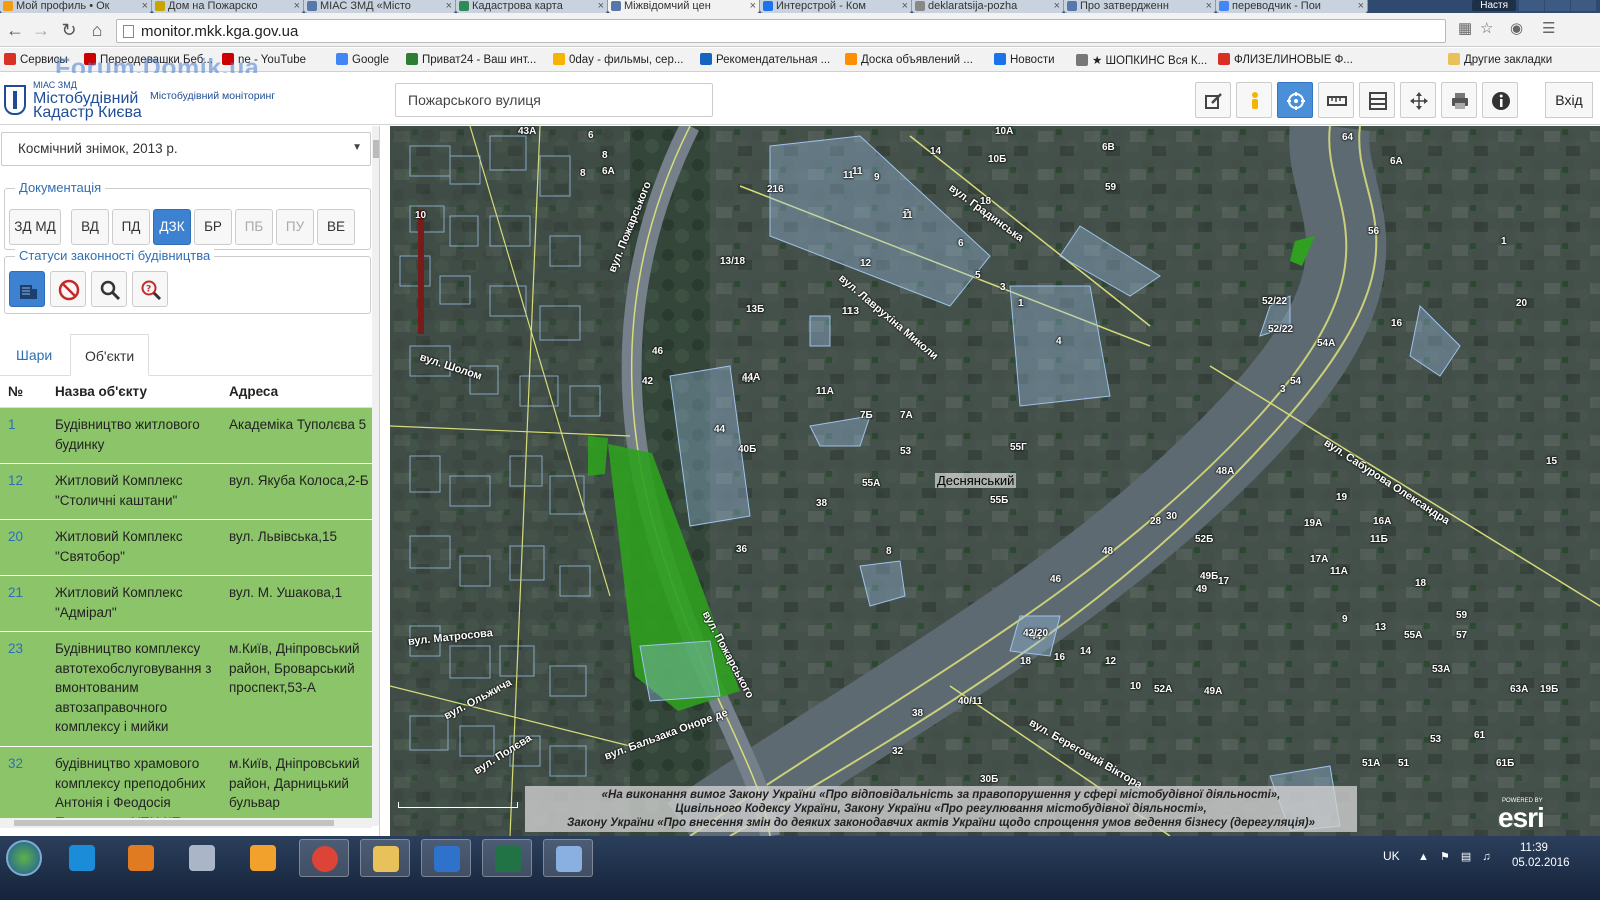  What do you see at coordinates (836, 6) in the screenshot?
I see `browser-tab: Интерстрой - Ком ×` at bounding box center [836, 6].